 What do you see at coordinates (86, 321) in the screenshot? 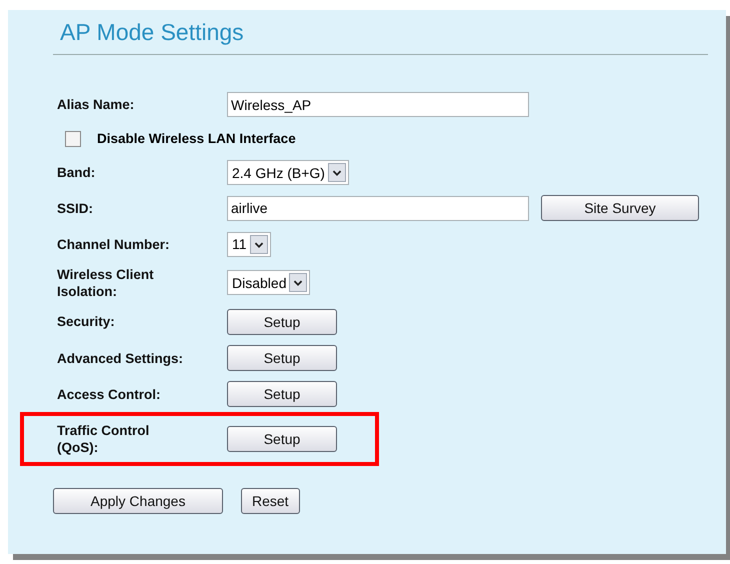
I see `field-label: Security:` at bounding box center [86, 321].